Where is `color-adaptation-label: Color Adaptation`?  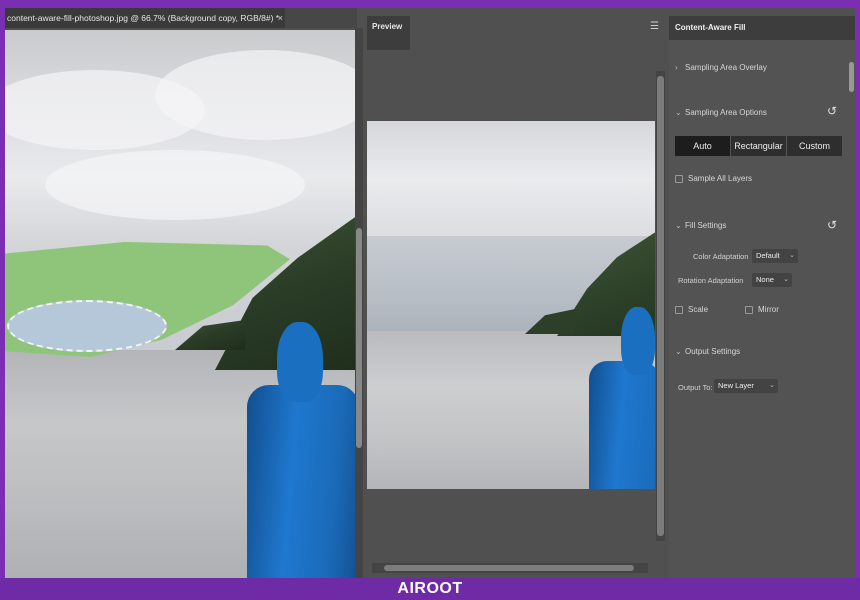 color-adaptation-label: Color Adaptation is located at coordinates (721, 256).